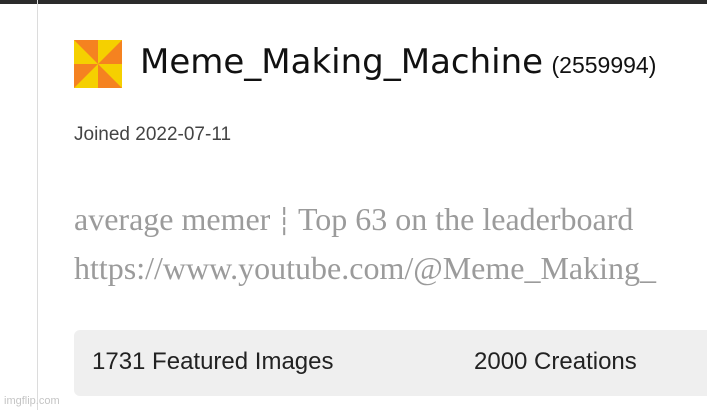 Image resolution: width=707 pixels, height=410 pixels. I want to click on avatar, so click(98, 64).